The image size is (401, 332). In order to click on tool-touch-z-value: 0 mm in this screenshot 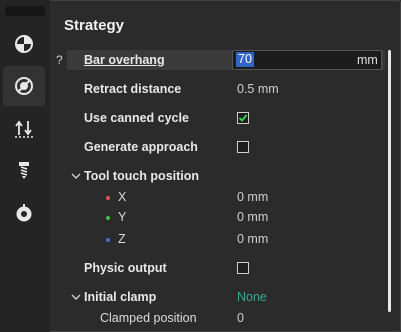, I will do `click(252, 239)`.